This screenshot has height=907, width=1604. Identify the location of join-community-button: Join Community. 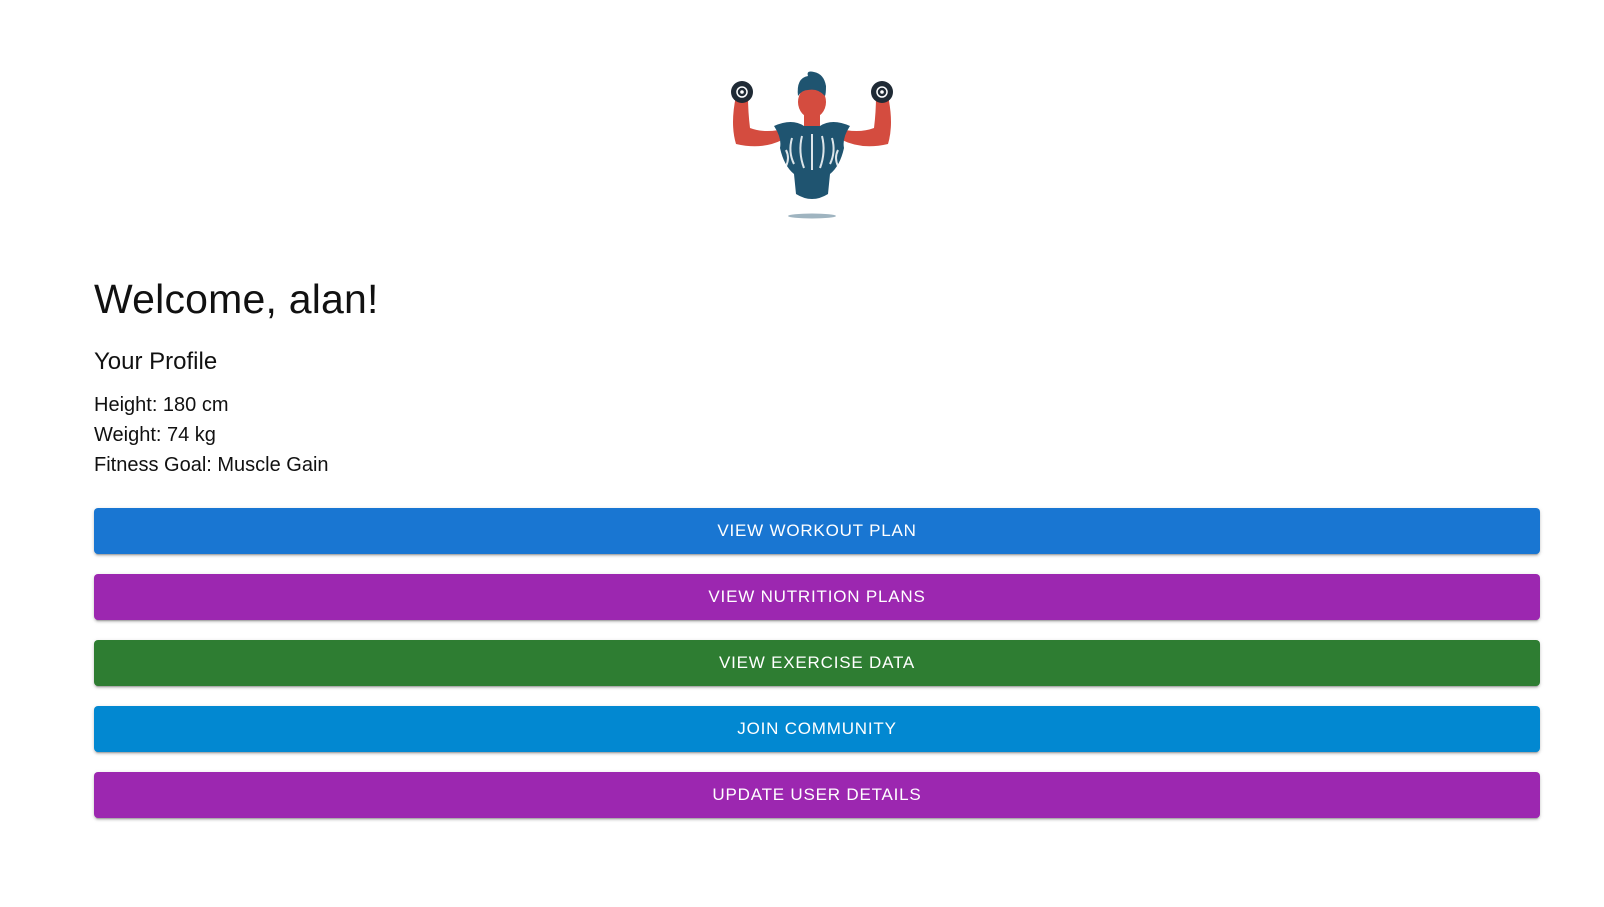
(817, 729).